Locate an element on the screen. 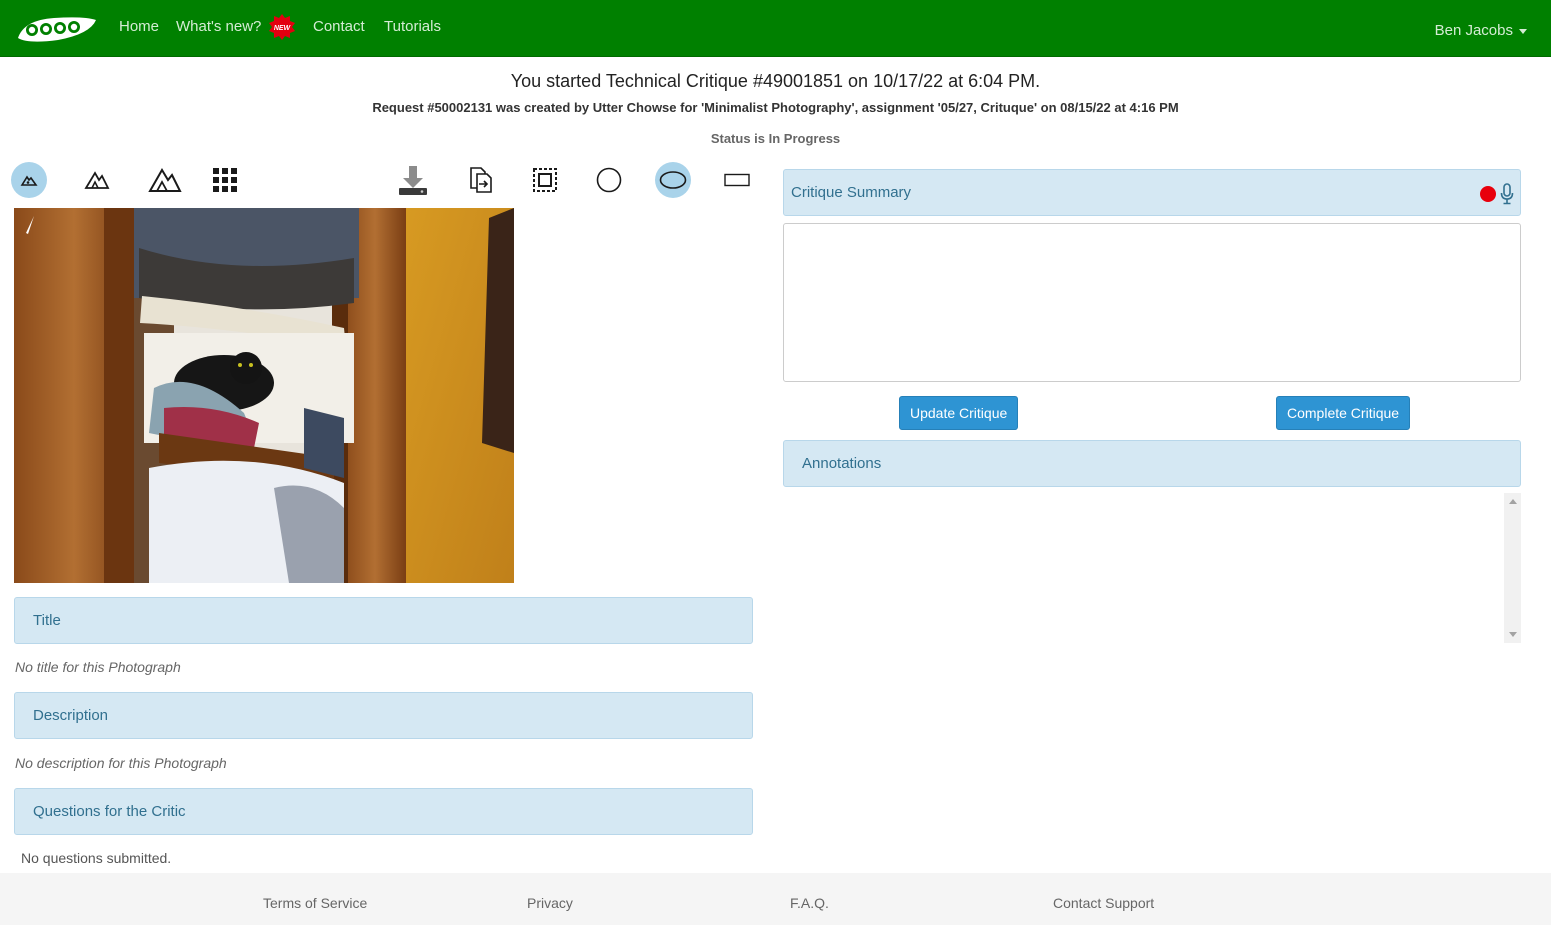 This screenshot has width=1551, height=925. annotations-panel-label: Annotations is located at coordinates (842, 463).